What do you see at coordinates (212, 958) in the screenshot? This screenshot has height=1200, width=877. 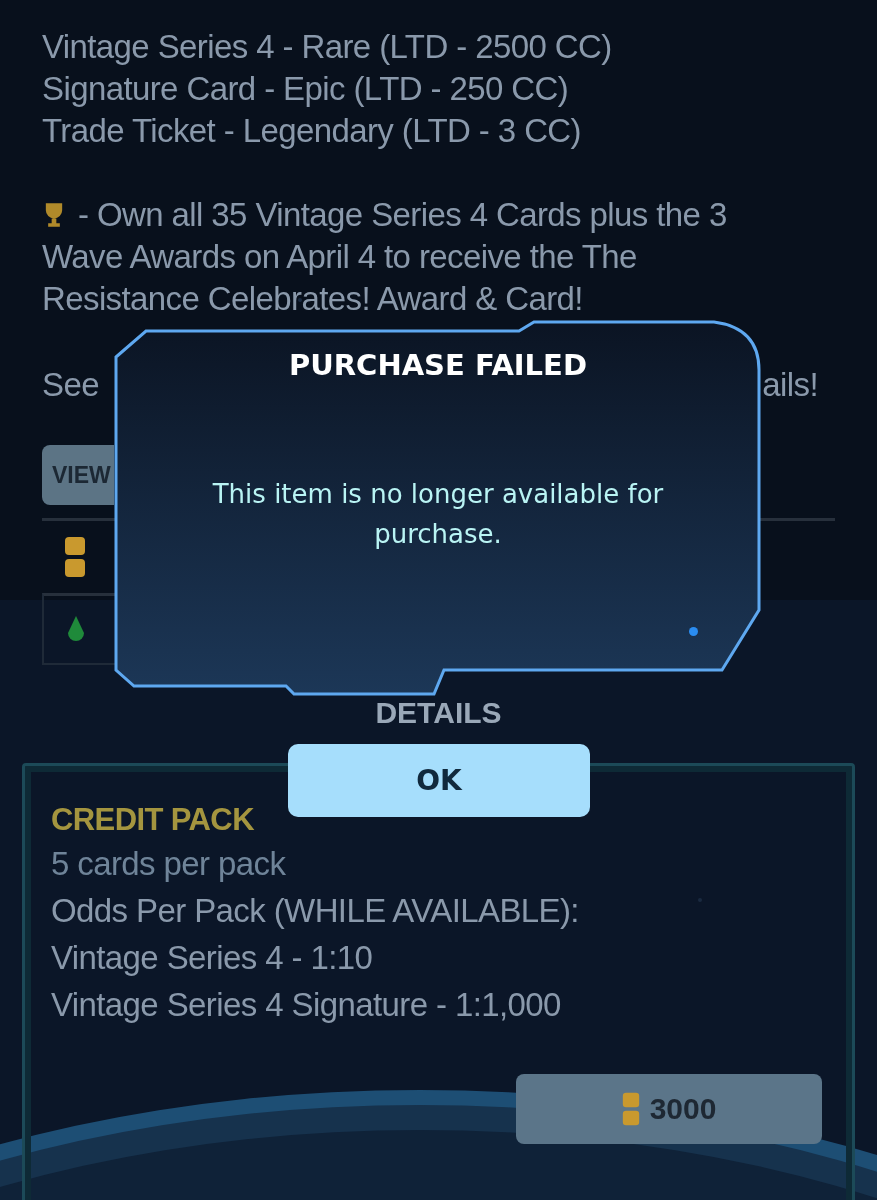 I see `odds-line: Vintage Series 4 - 1:10` at bounding box center [212, 958].